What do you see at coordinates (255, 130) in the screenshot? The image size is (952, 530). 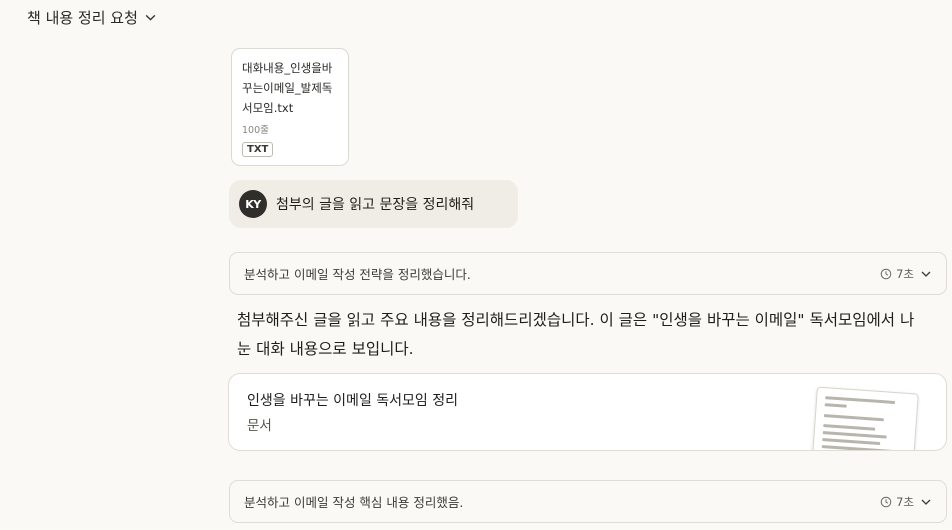 I see `attachment-line-count: 100줄` at bounding box center [255, 130].